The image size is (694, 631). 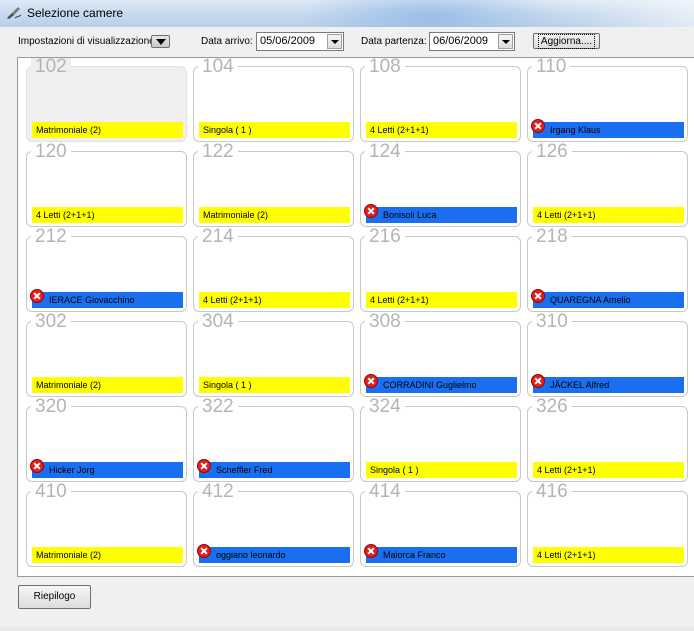 I want to click on guest-name-bar: Hicker Jorg, so click(x=107, y=470).